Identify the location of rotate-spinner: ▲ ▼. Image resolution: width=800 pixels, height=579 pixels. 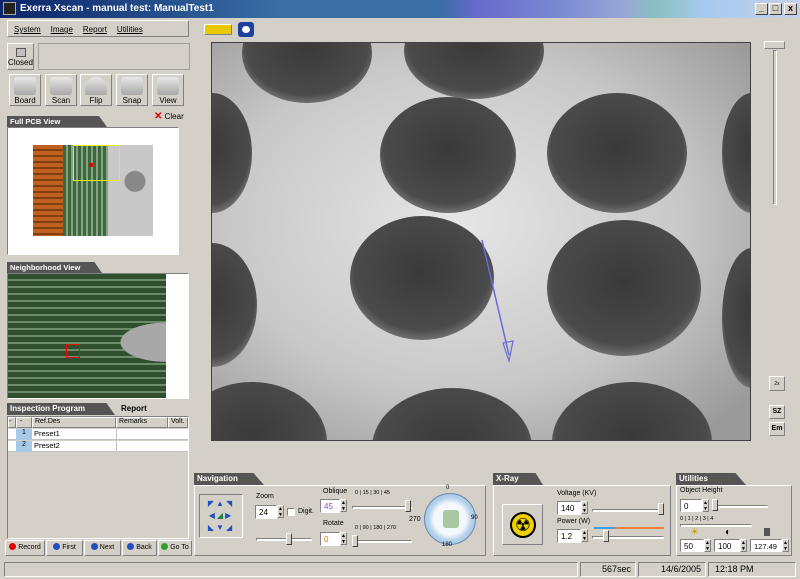
(343, 538).